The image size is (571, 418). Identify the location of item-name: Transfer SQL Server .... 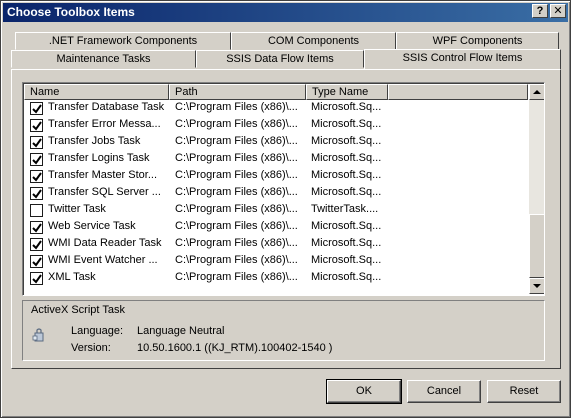
(104, 192).